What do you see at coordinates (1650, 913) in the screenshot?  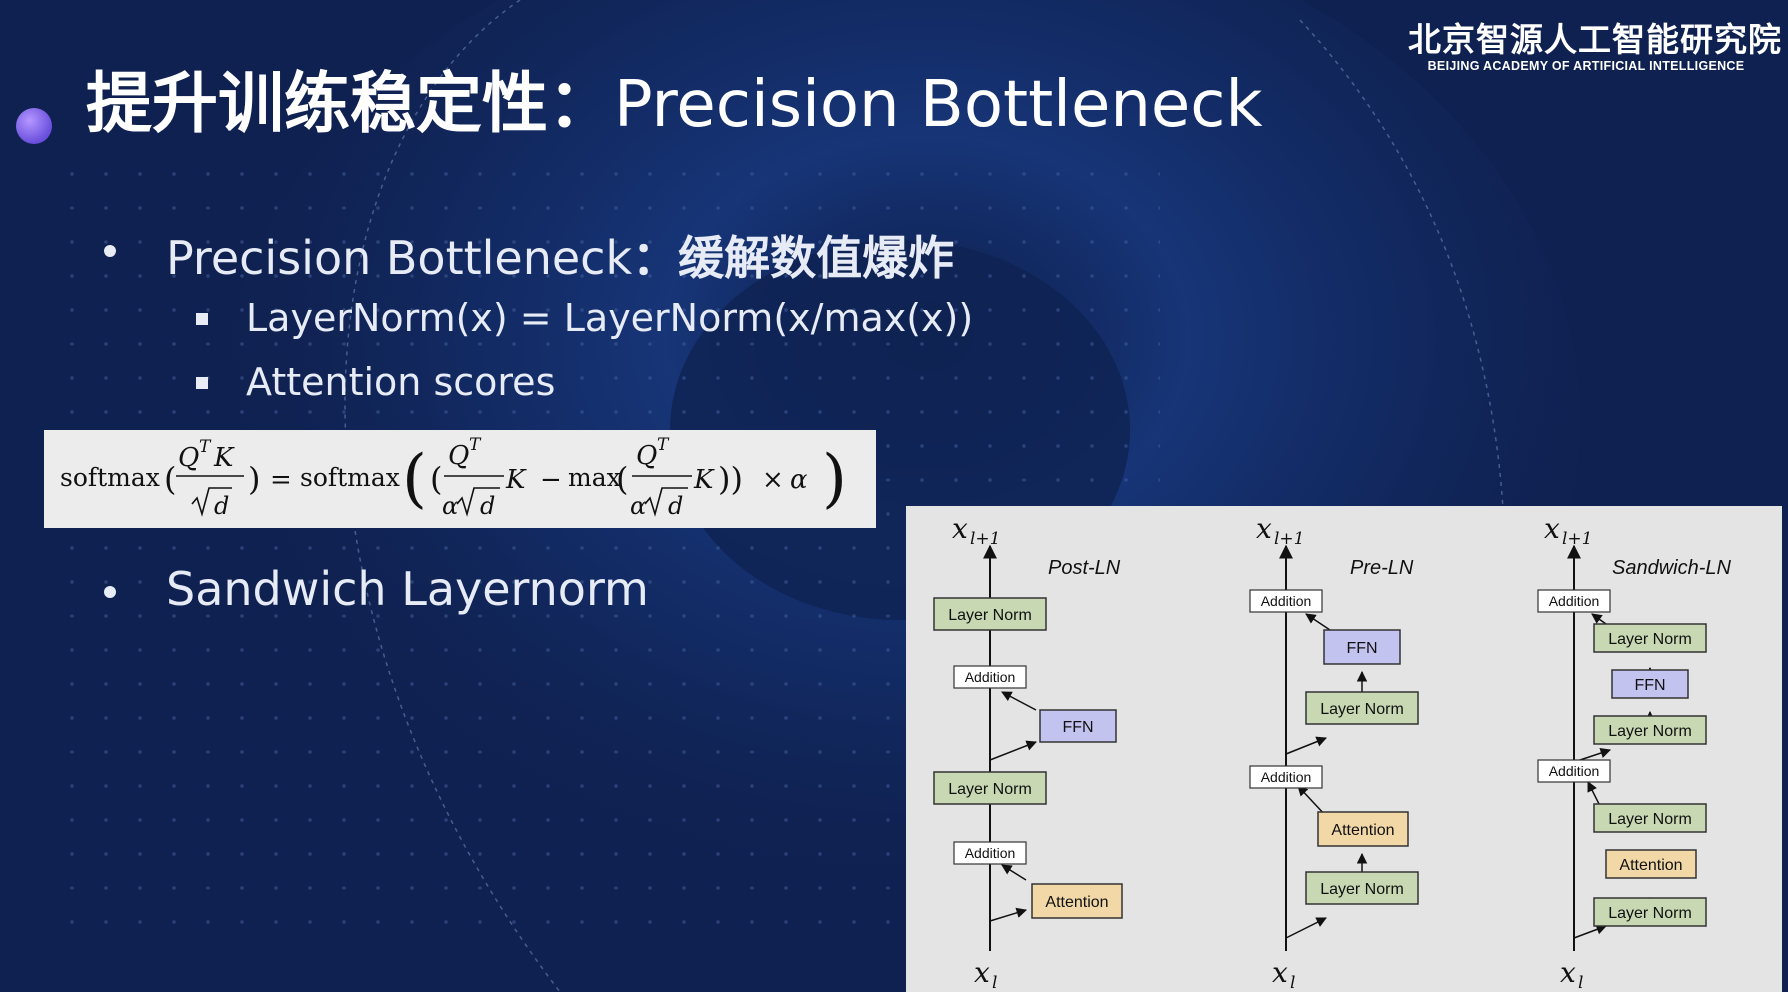 I see `sandwich-ln-layer-norm-4-label: Layer Norm` at bounding box center [1650, 913].